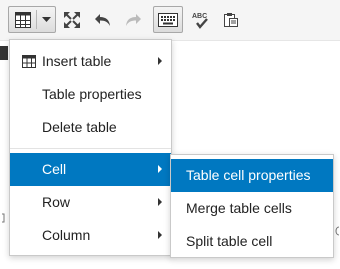 This screenshot has height=269, width=340. What do you see at coordinates (77, 61) in the screenshot?
I see `menu-item-label: Insert table` at bounding box center [77, 61].